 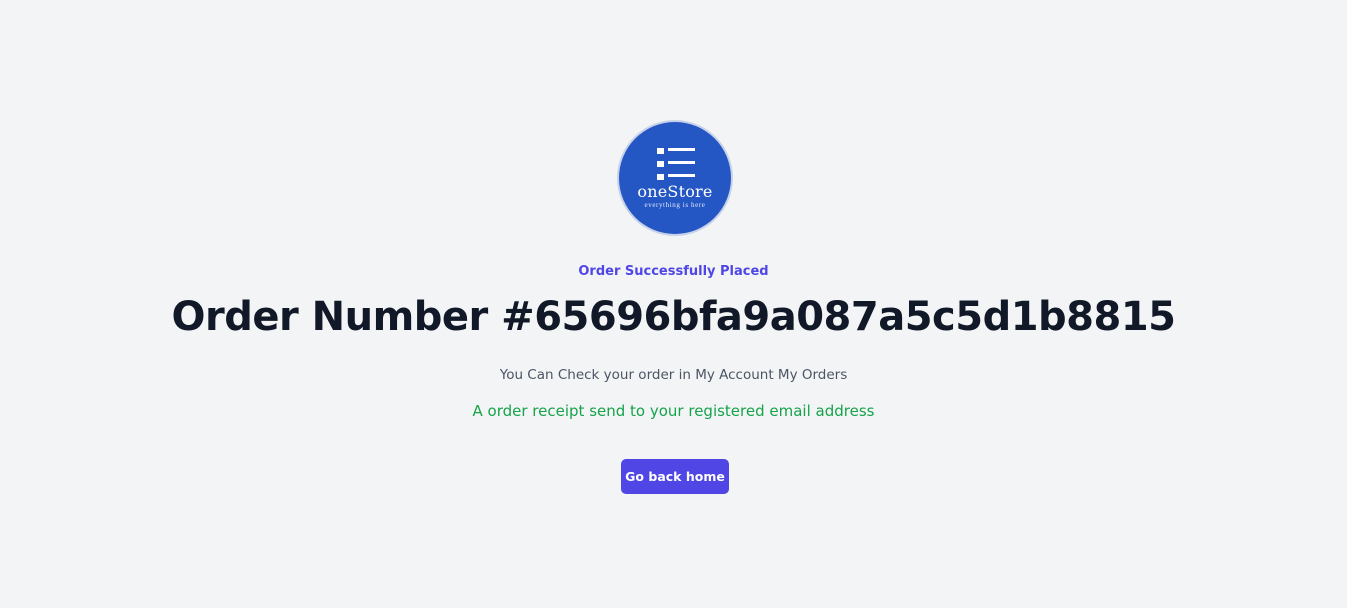 I want to click on list-icon, so click(x=676, y=164).